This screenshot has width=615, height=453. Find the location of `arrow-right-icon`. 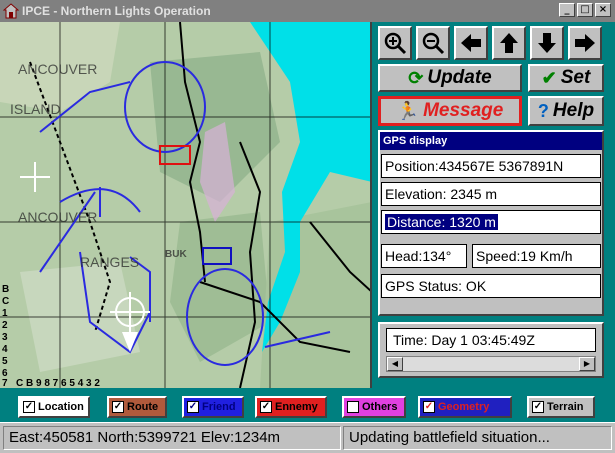

arrow-right-icon is located at coordinates (585, 43).